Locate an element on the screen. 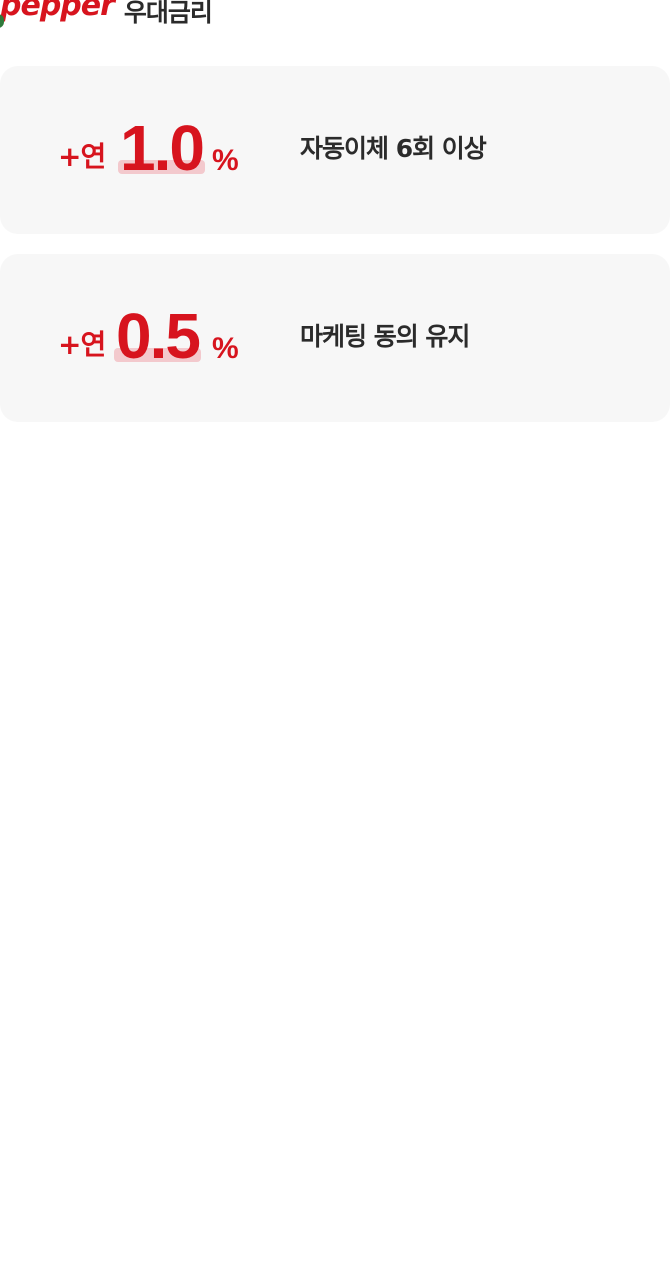 This screenshot has width=670, height=1269. benefit-card-auto-transfer: +연 1.0 % 자동이체 6회 이상 is located at coordinates (335, 150).